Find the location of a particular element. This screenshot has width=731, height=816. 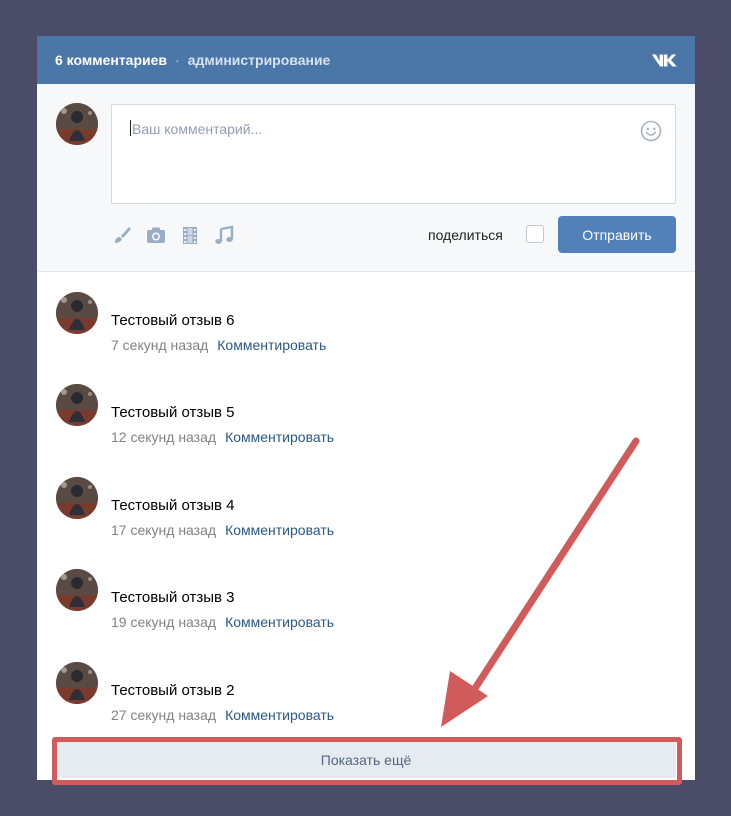

annotation-arrow-icon is located at coordinates (540, 582).